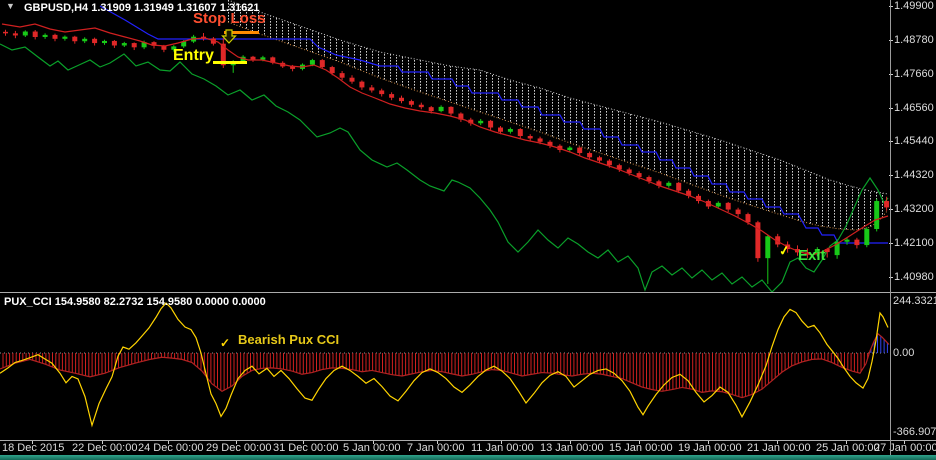  What do you see at coordinates (779, 448) in the screenshot?
I see `time-axis-label: 21 Jan 00:00` at bounding box center [779, 448].